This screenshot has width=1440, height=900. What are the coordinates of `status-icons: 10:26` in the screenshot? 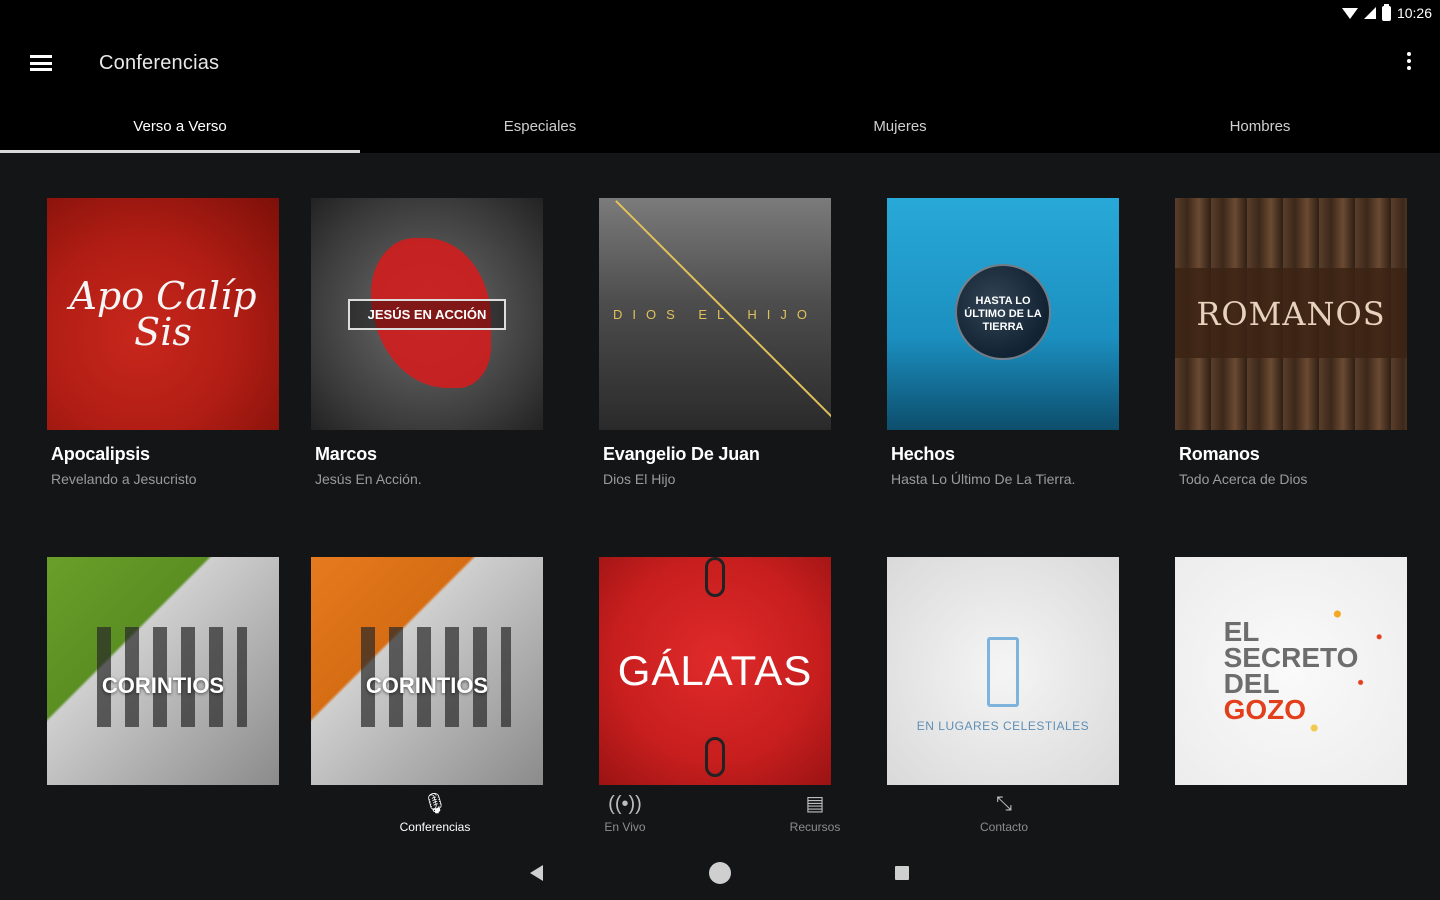 It's located at (1386, 12).